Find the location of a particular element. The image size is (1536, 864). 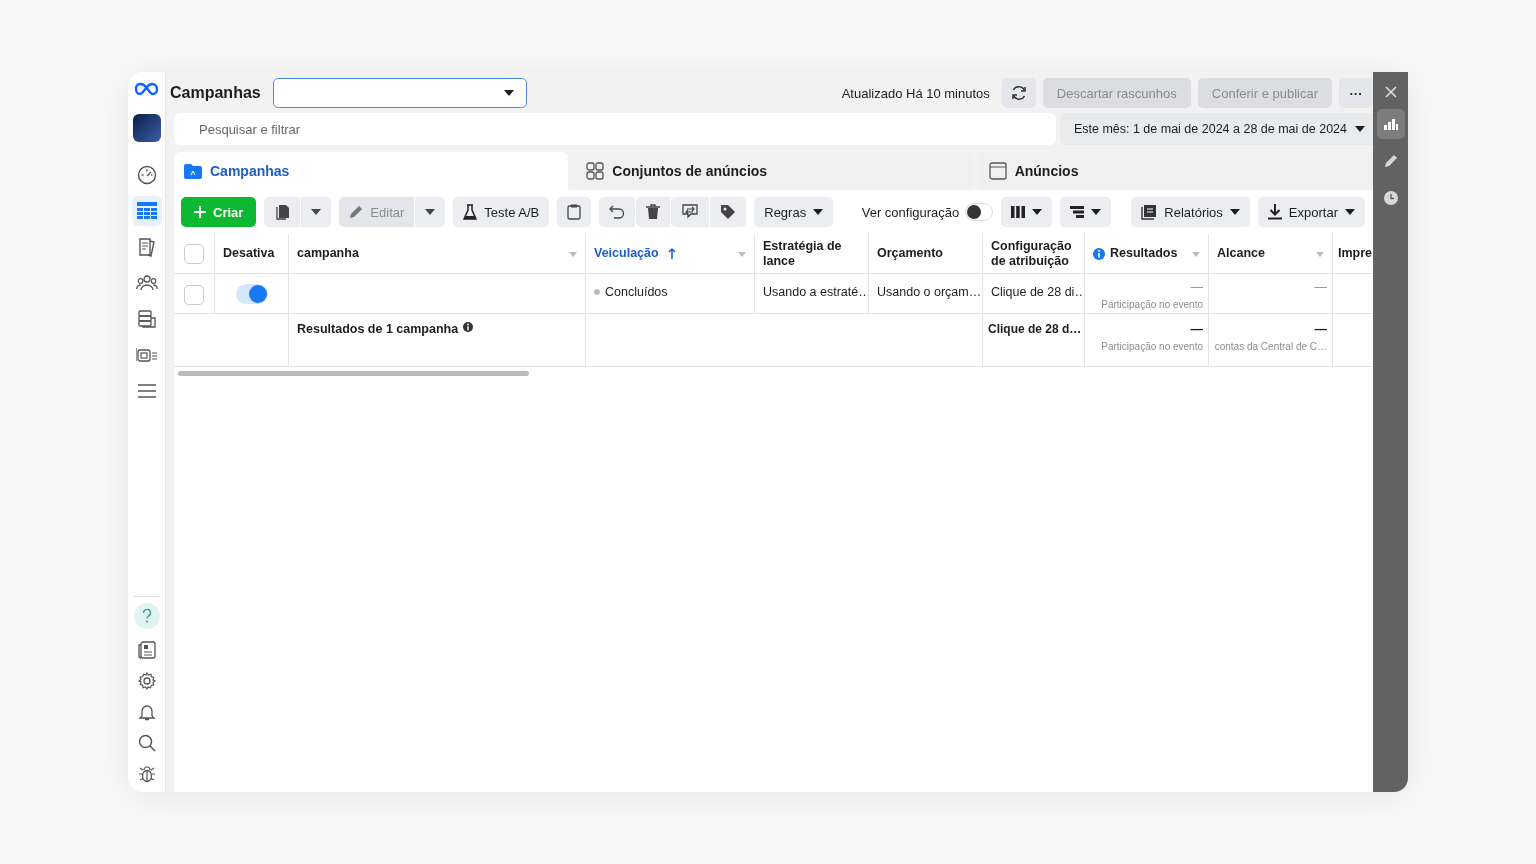

delivery-status: Concluídos is located at coordinates (636, 292).